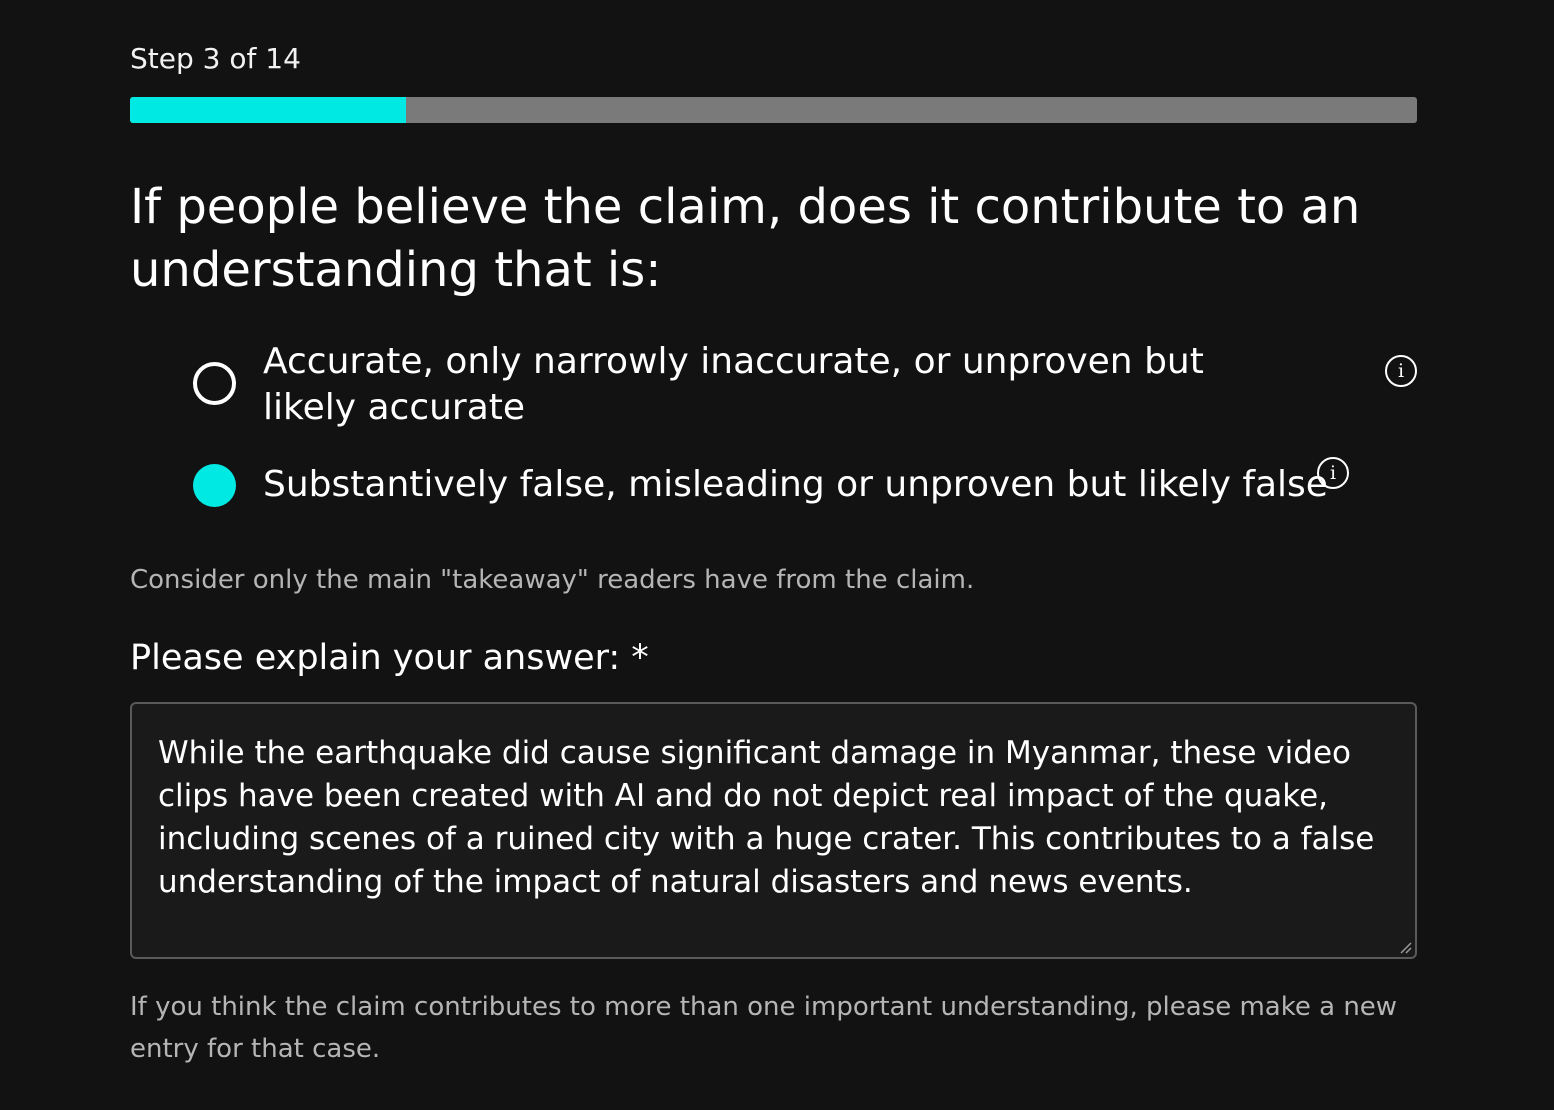  Describe the element at coordinates (773, 110) in the screenshot. I see `progress-bar` at that location.